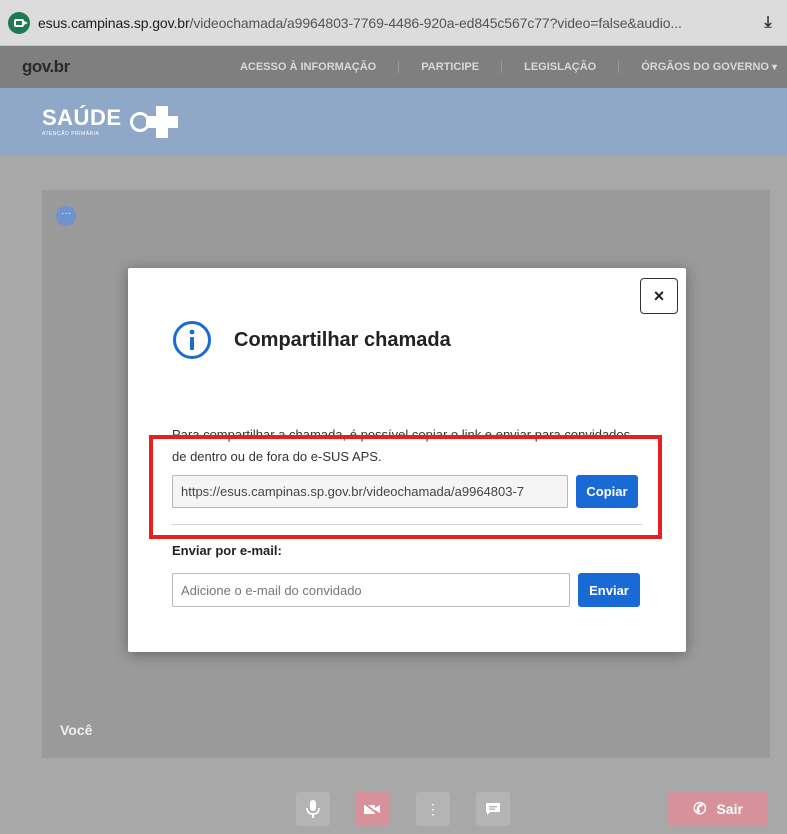 This screenshot has height=834, width=787. What do you see at coordinates (729, 809) in the screenshot?
I see `leave-call-label: Sair` at bounding box center [729, 809].